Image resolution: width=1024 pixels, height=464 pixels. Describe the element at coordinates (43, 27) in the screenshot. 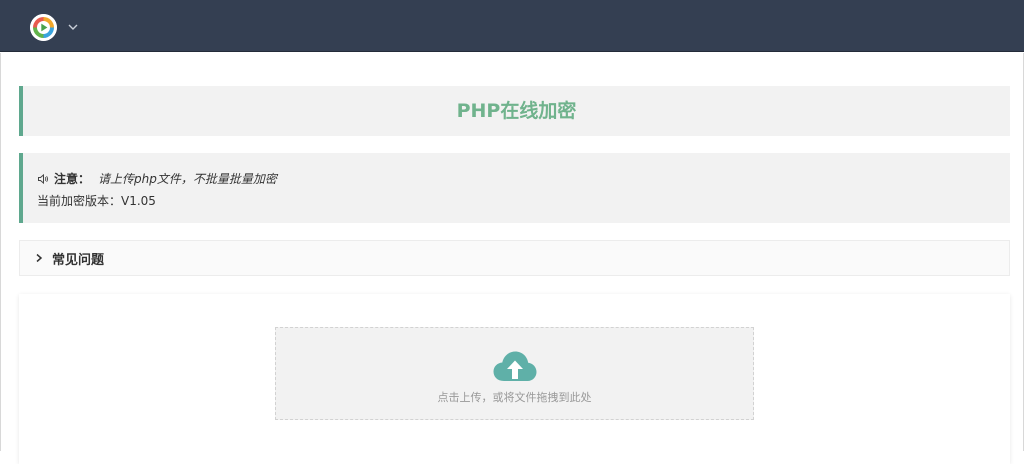

I see `play-logo-icon` at that location.